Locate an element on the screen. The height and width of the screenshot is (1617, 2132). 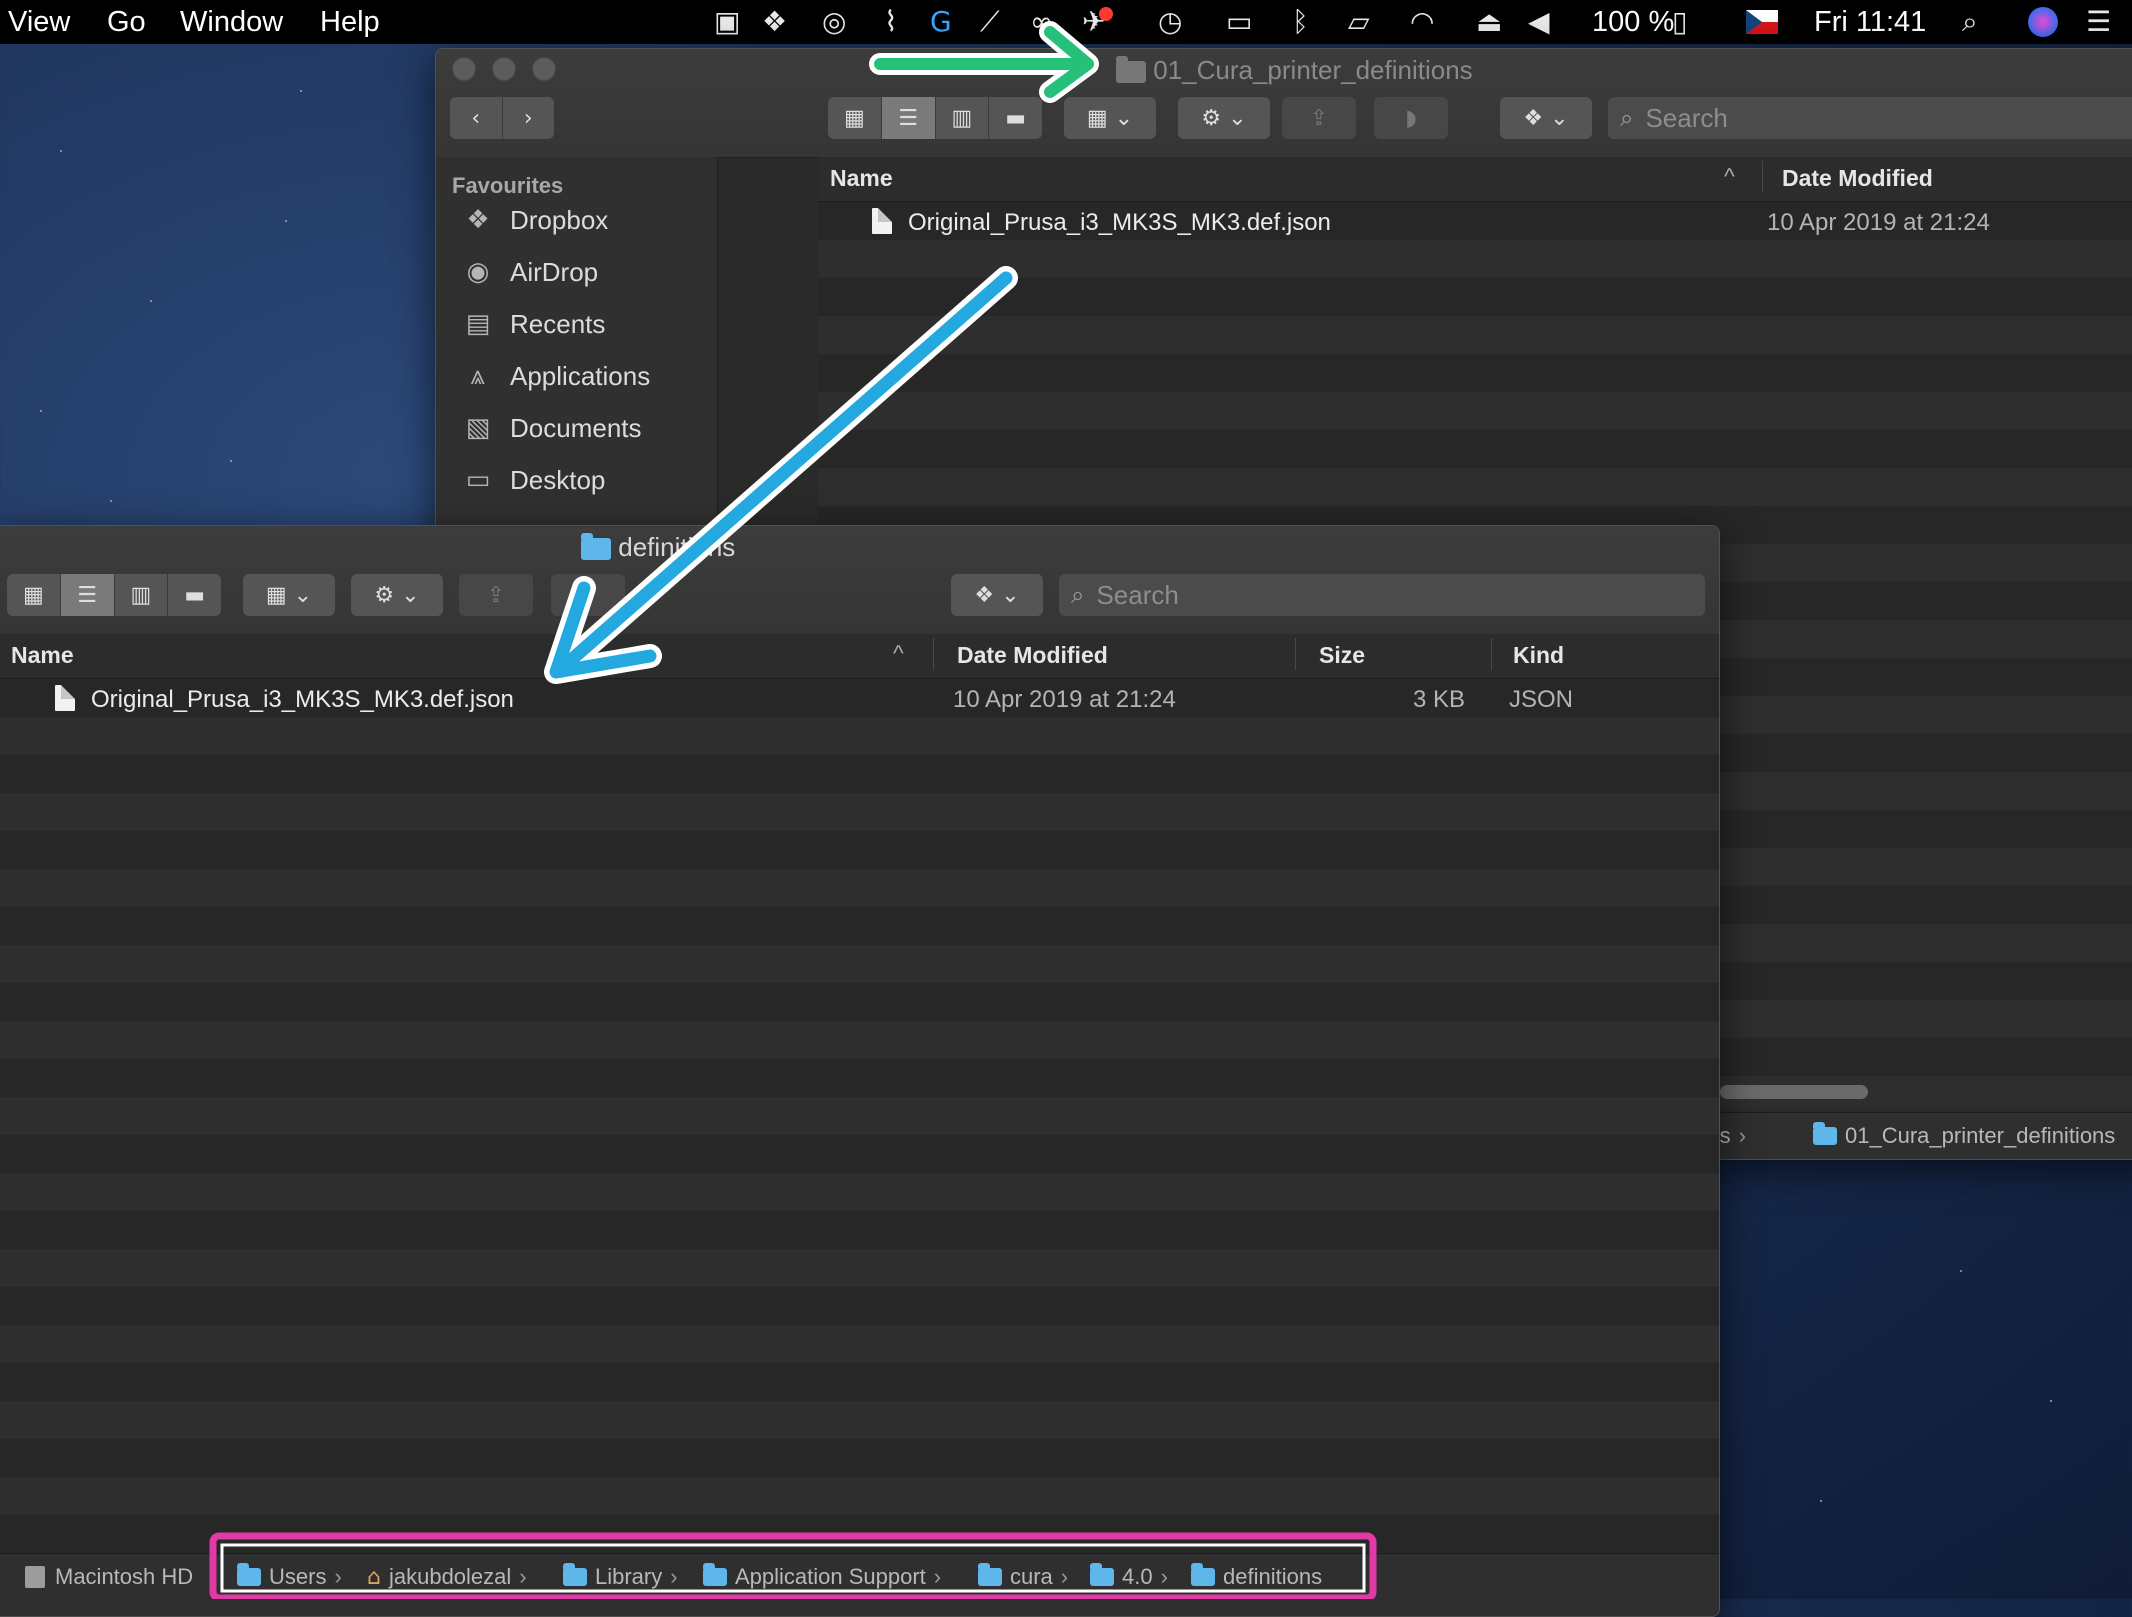
siri-icon is located at coordinates (2043, 22).